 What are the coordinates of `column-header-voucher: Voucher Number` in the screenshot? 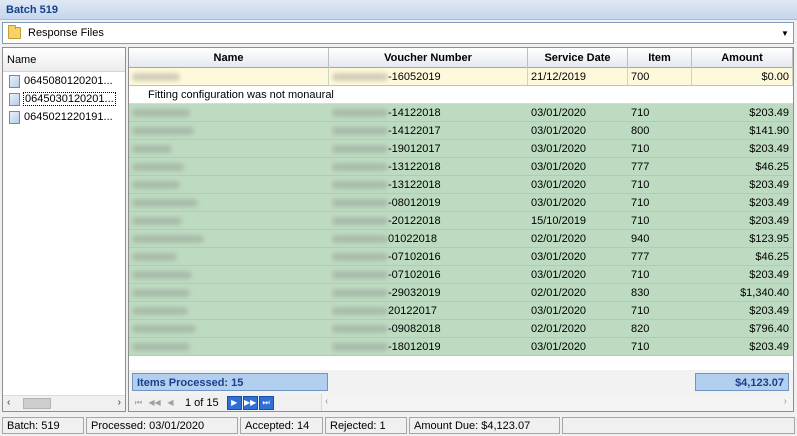 It's located at (428, 58).